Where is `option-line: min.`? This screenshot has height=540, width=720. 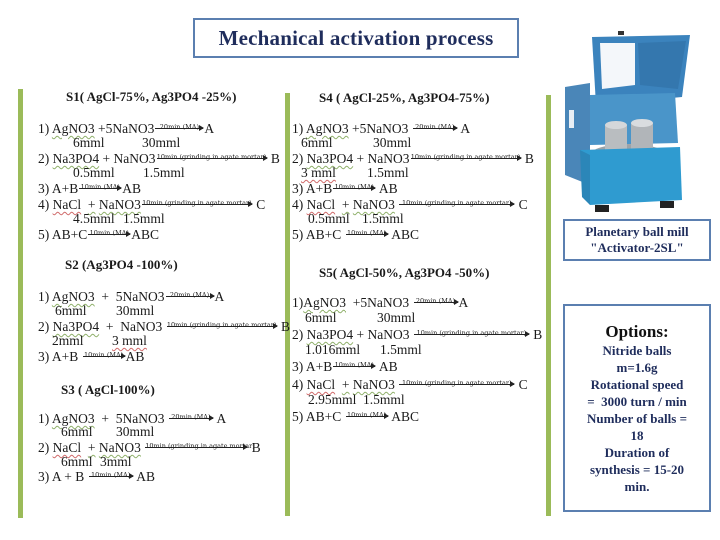 option-line: min. is located at coordinates (637, 486).